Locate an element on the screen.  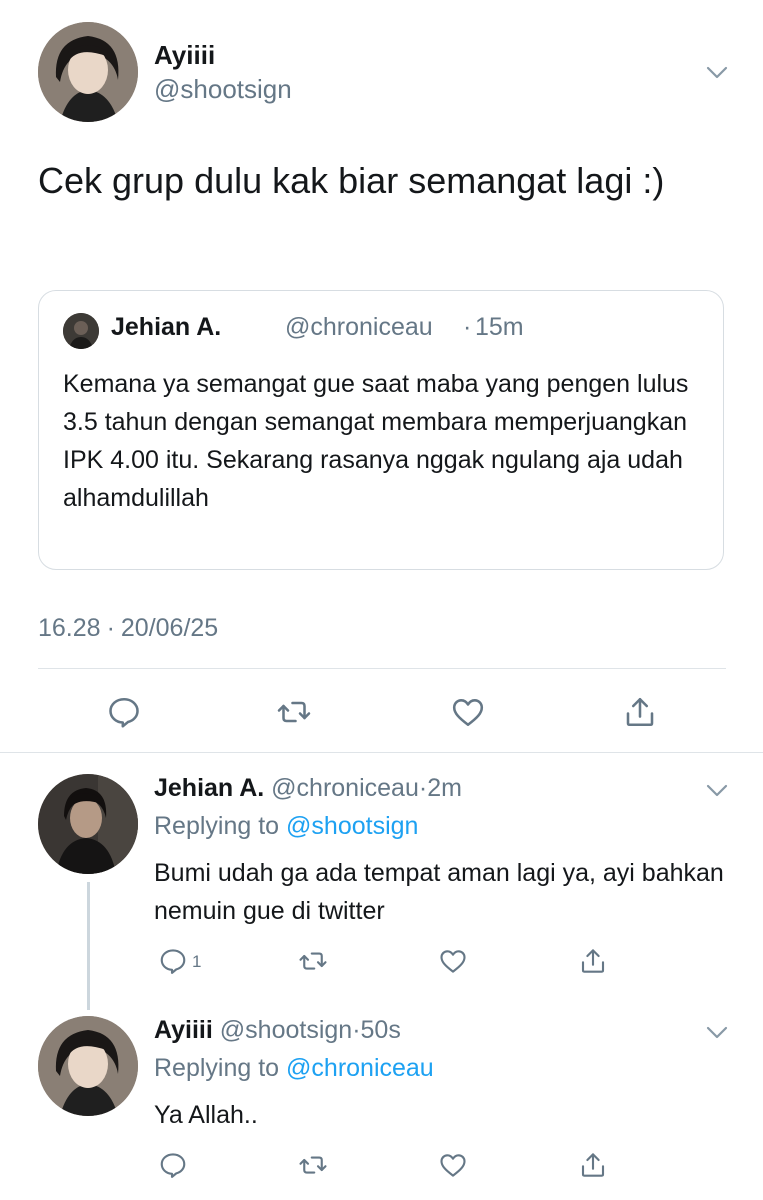
reply-text: Ya Allah.. is located at coordinates (206, 1115).